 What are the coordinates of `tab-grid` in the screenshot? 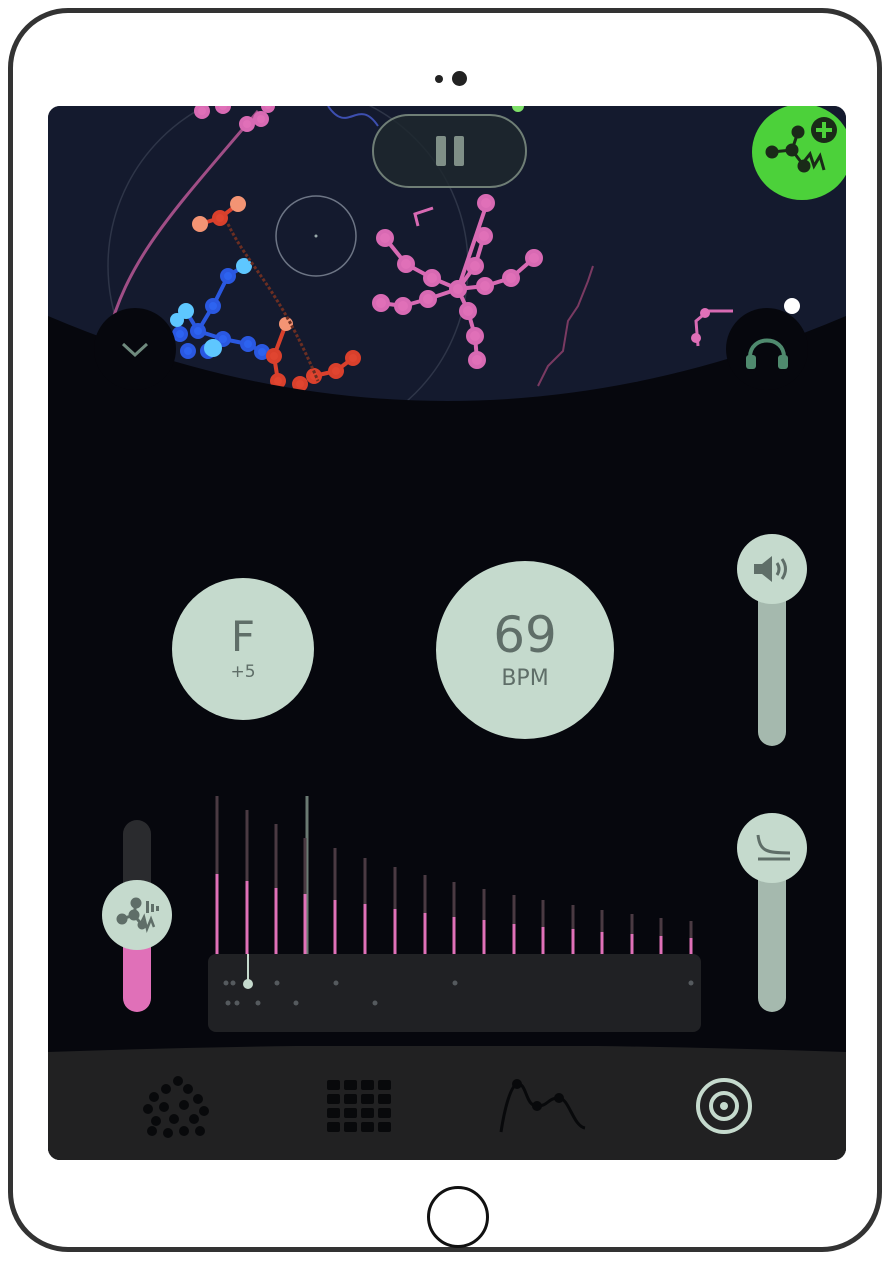 It's located at (360, 1106).